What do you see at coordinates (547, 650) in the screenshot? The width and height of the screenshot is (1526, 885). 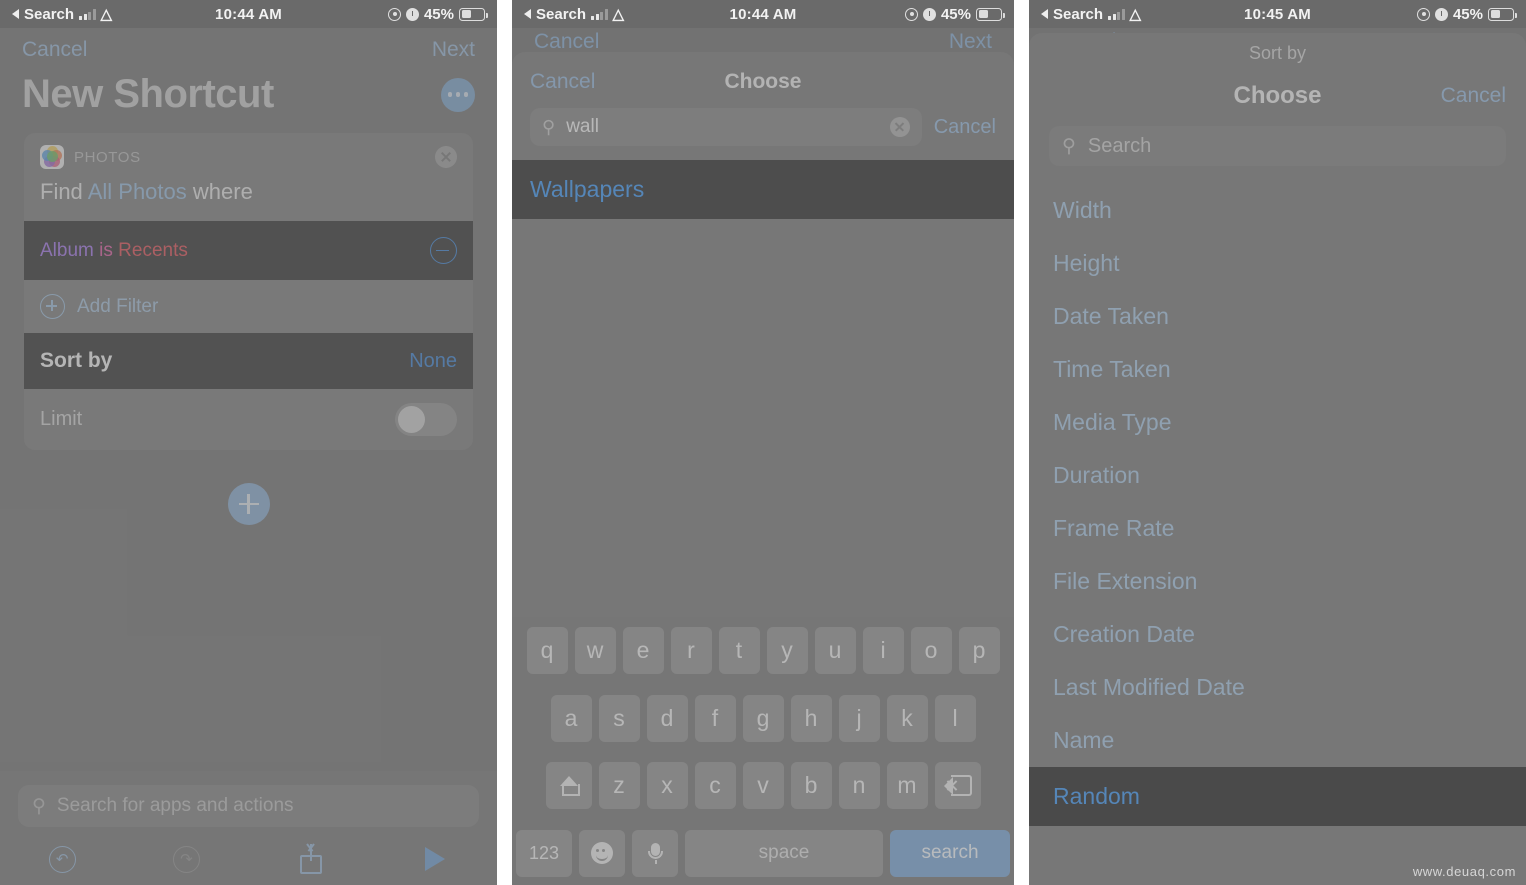 I see `key-q: q` at bounding box center [547, 650].